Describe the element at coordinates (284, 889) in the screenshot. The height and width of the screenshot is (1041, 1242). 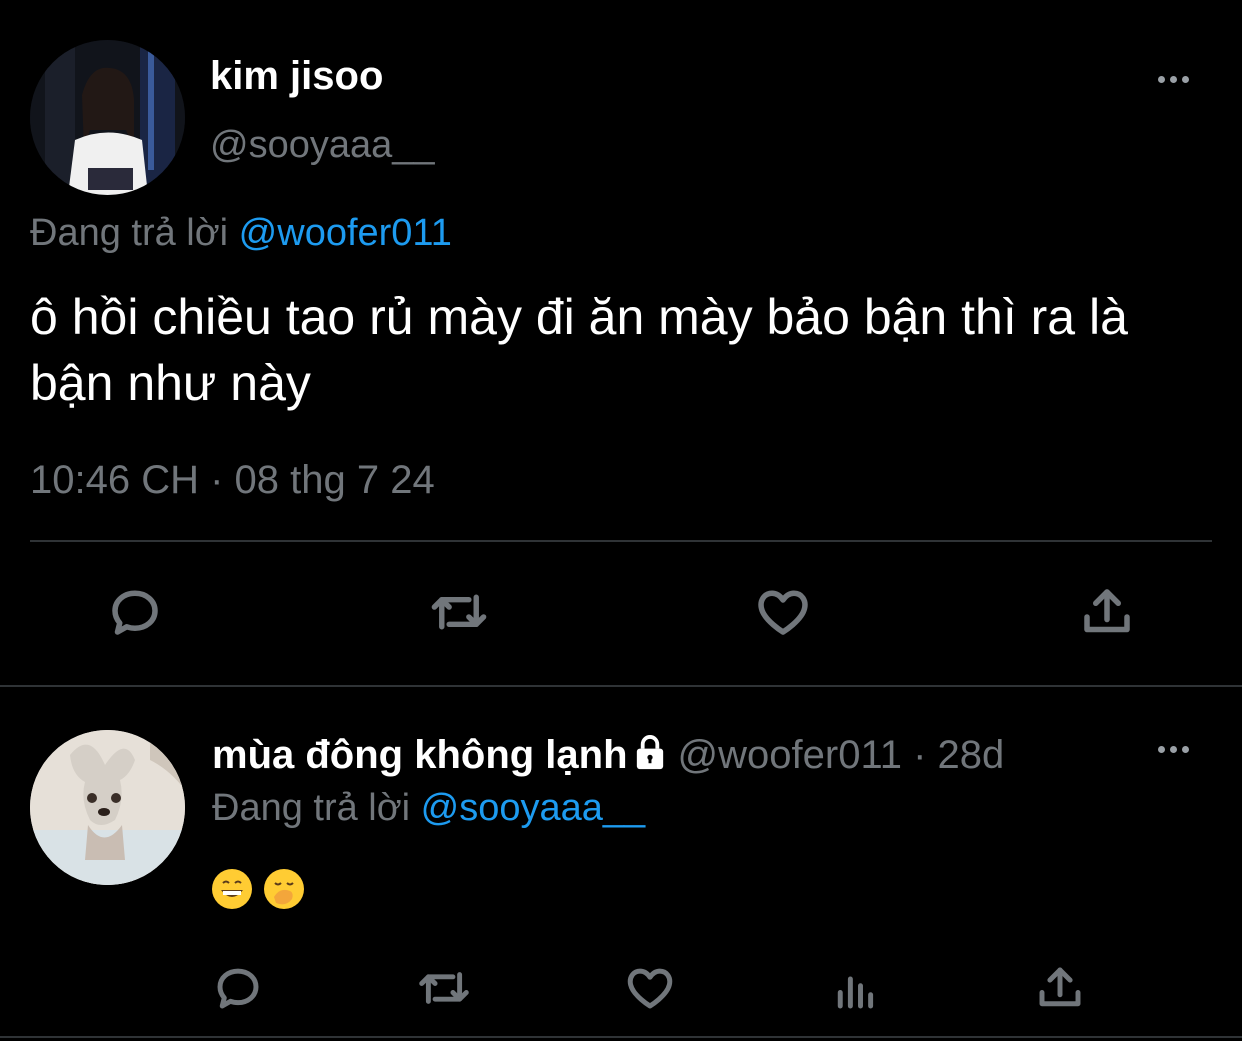
I see `face-with-hand-over-mouth-emoji` at that location.